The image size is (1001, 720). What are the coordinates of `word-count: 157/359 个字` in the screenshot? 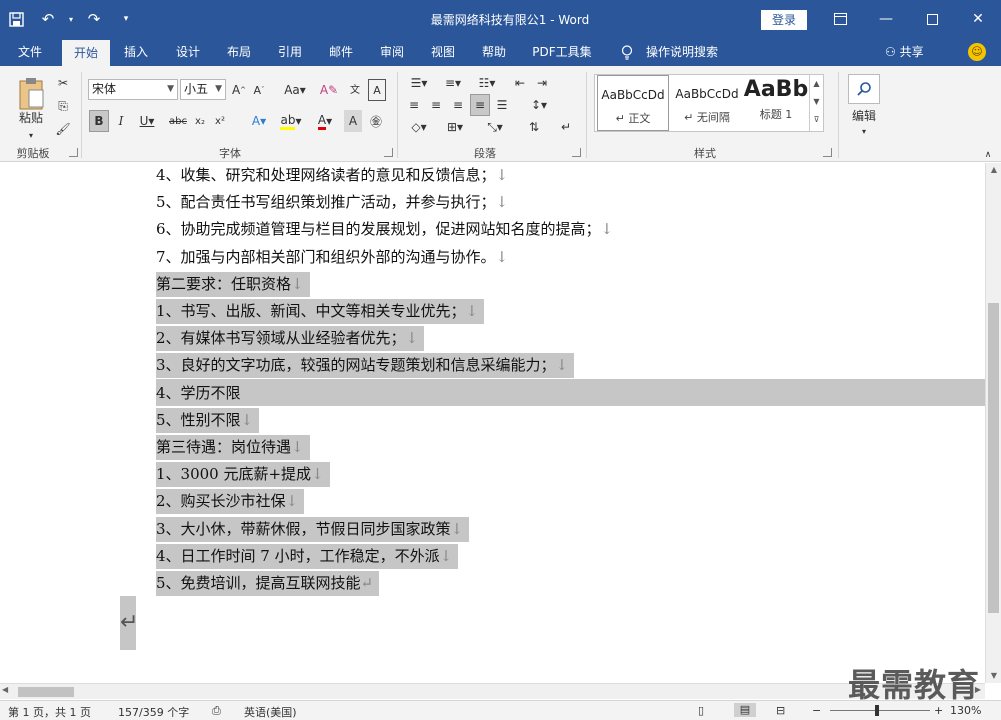 It's located at (153, 712).